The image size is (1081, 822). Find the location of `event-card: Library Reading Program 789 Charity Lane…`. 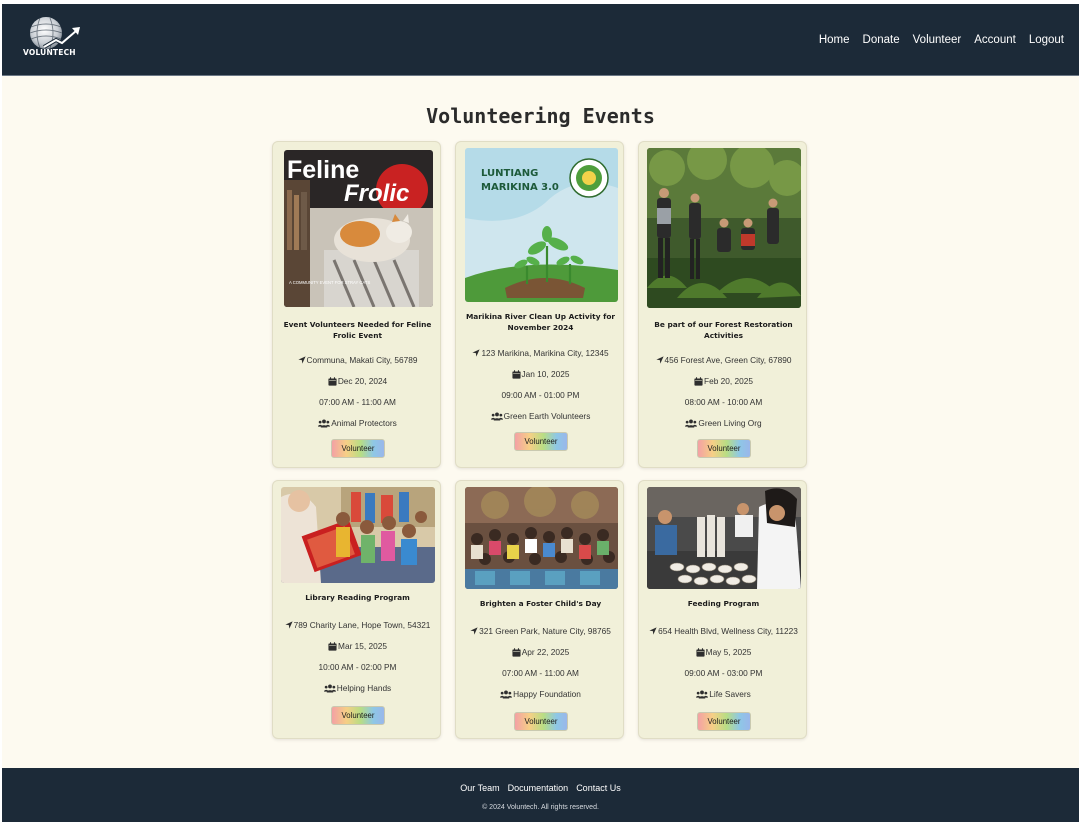

event-card: Library Reading Program 789 Charity Lane… is located at coordinates (356, 609).